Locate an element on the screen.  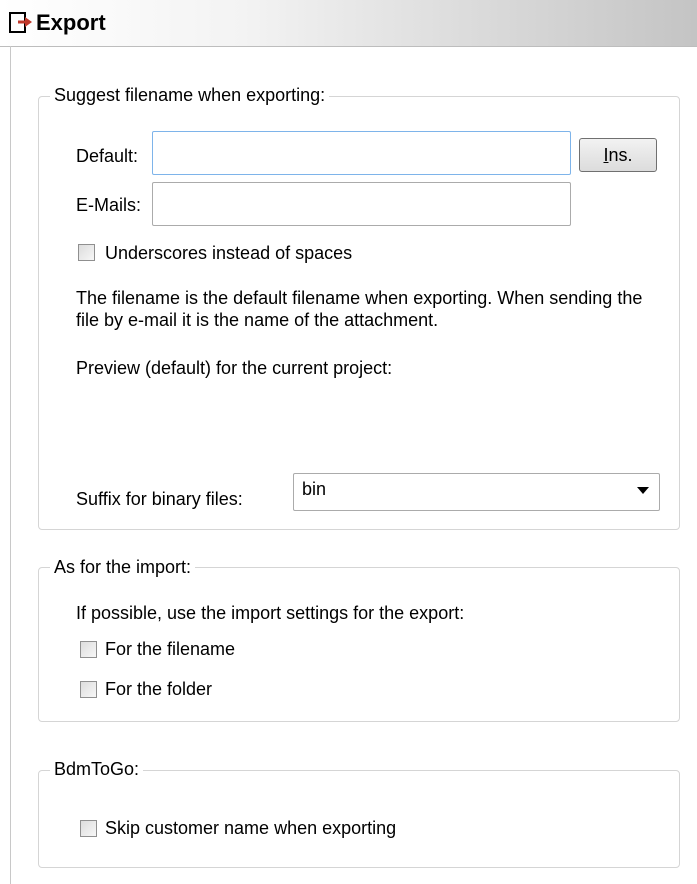
skip-customer-label: Skip customer name when exporting is located at coordinates (250, 828).